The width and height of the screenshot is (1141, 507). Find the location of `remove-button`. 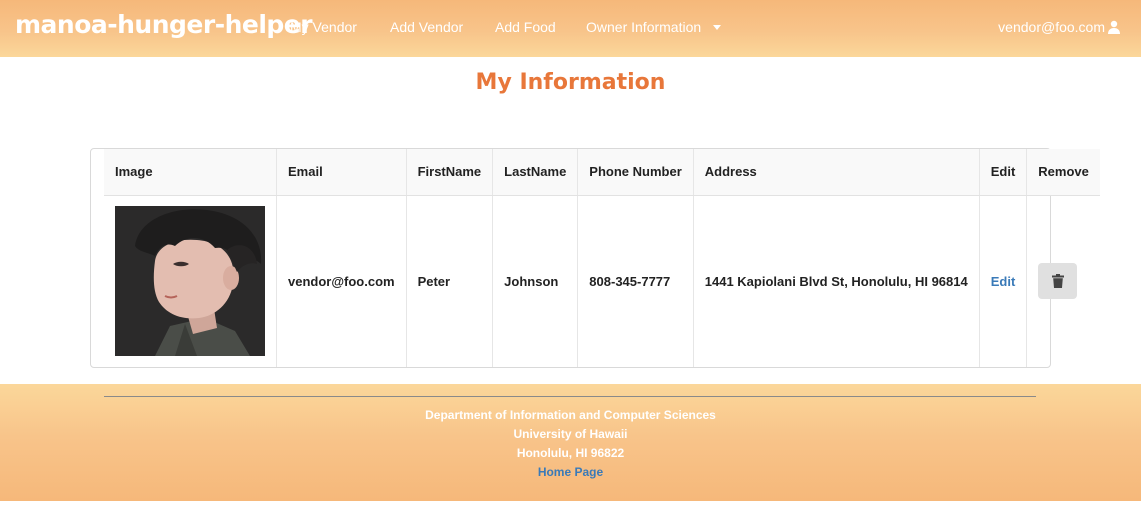

remove-button is located at coordinates (1058, 281).